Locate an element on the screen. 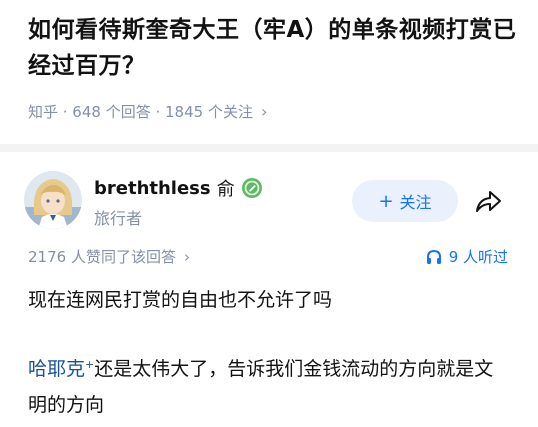 The image size is (538, 427). answer-text-line: 现在连网民打赏的自由也不允许了吗 is located at coordinates (180, 300).